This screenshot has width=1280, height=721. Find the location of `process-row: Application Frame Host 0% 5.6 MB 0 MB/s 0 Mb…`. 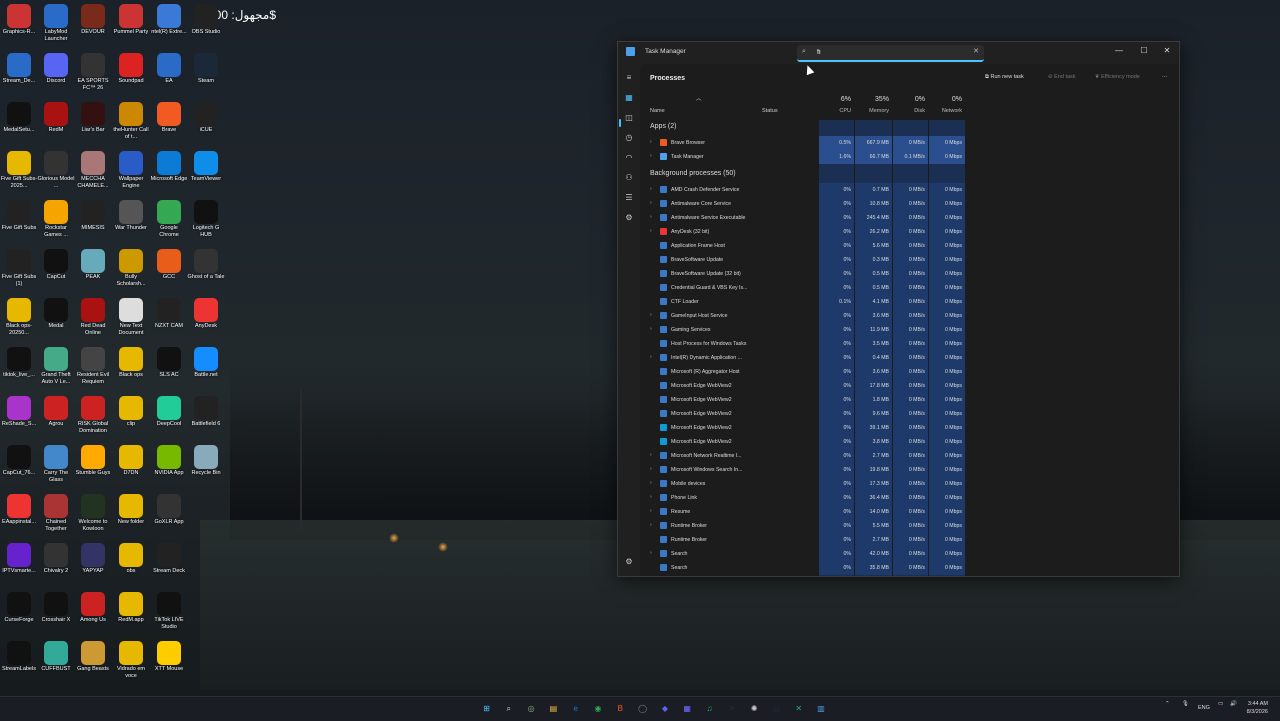

process-row: Application Frame Host 0% 5.6 MB 0 MB/s 0 Mb… is located at coordinates (909, 246).